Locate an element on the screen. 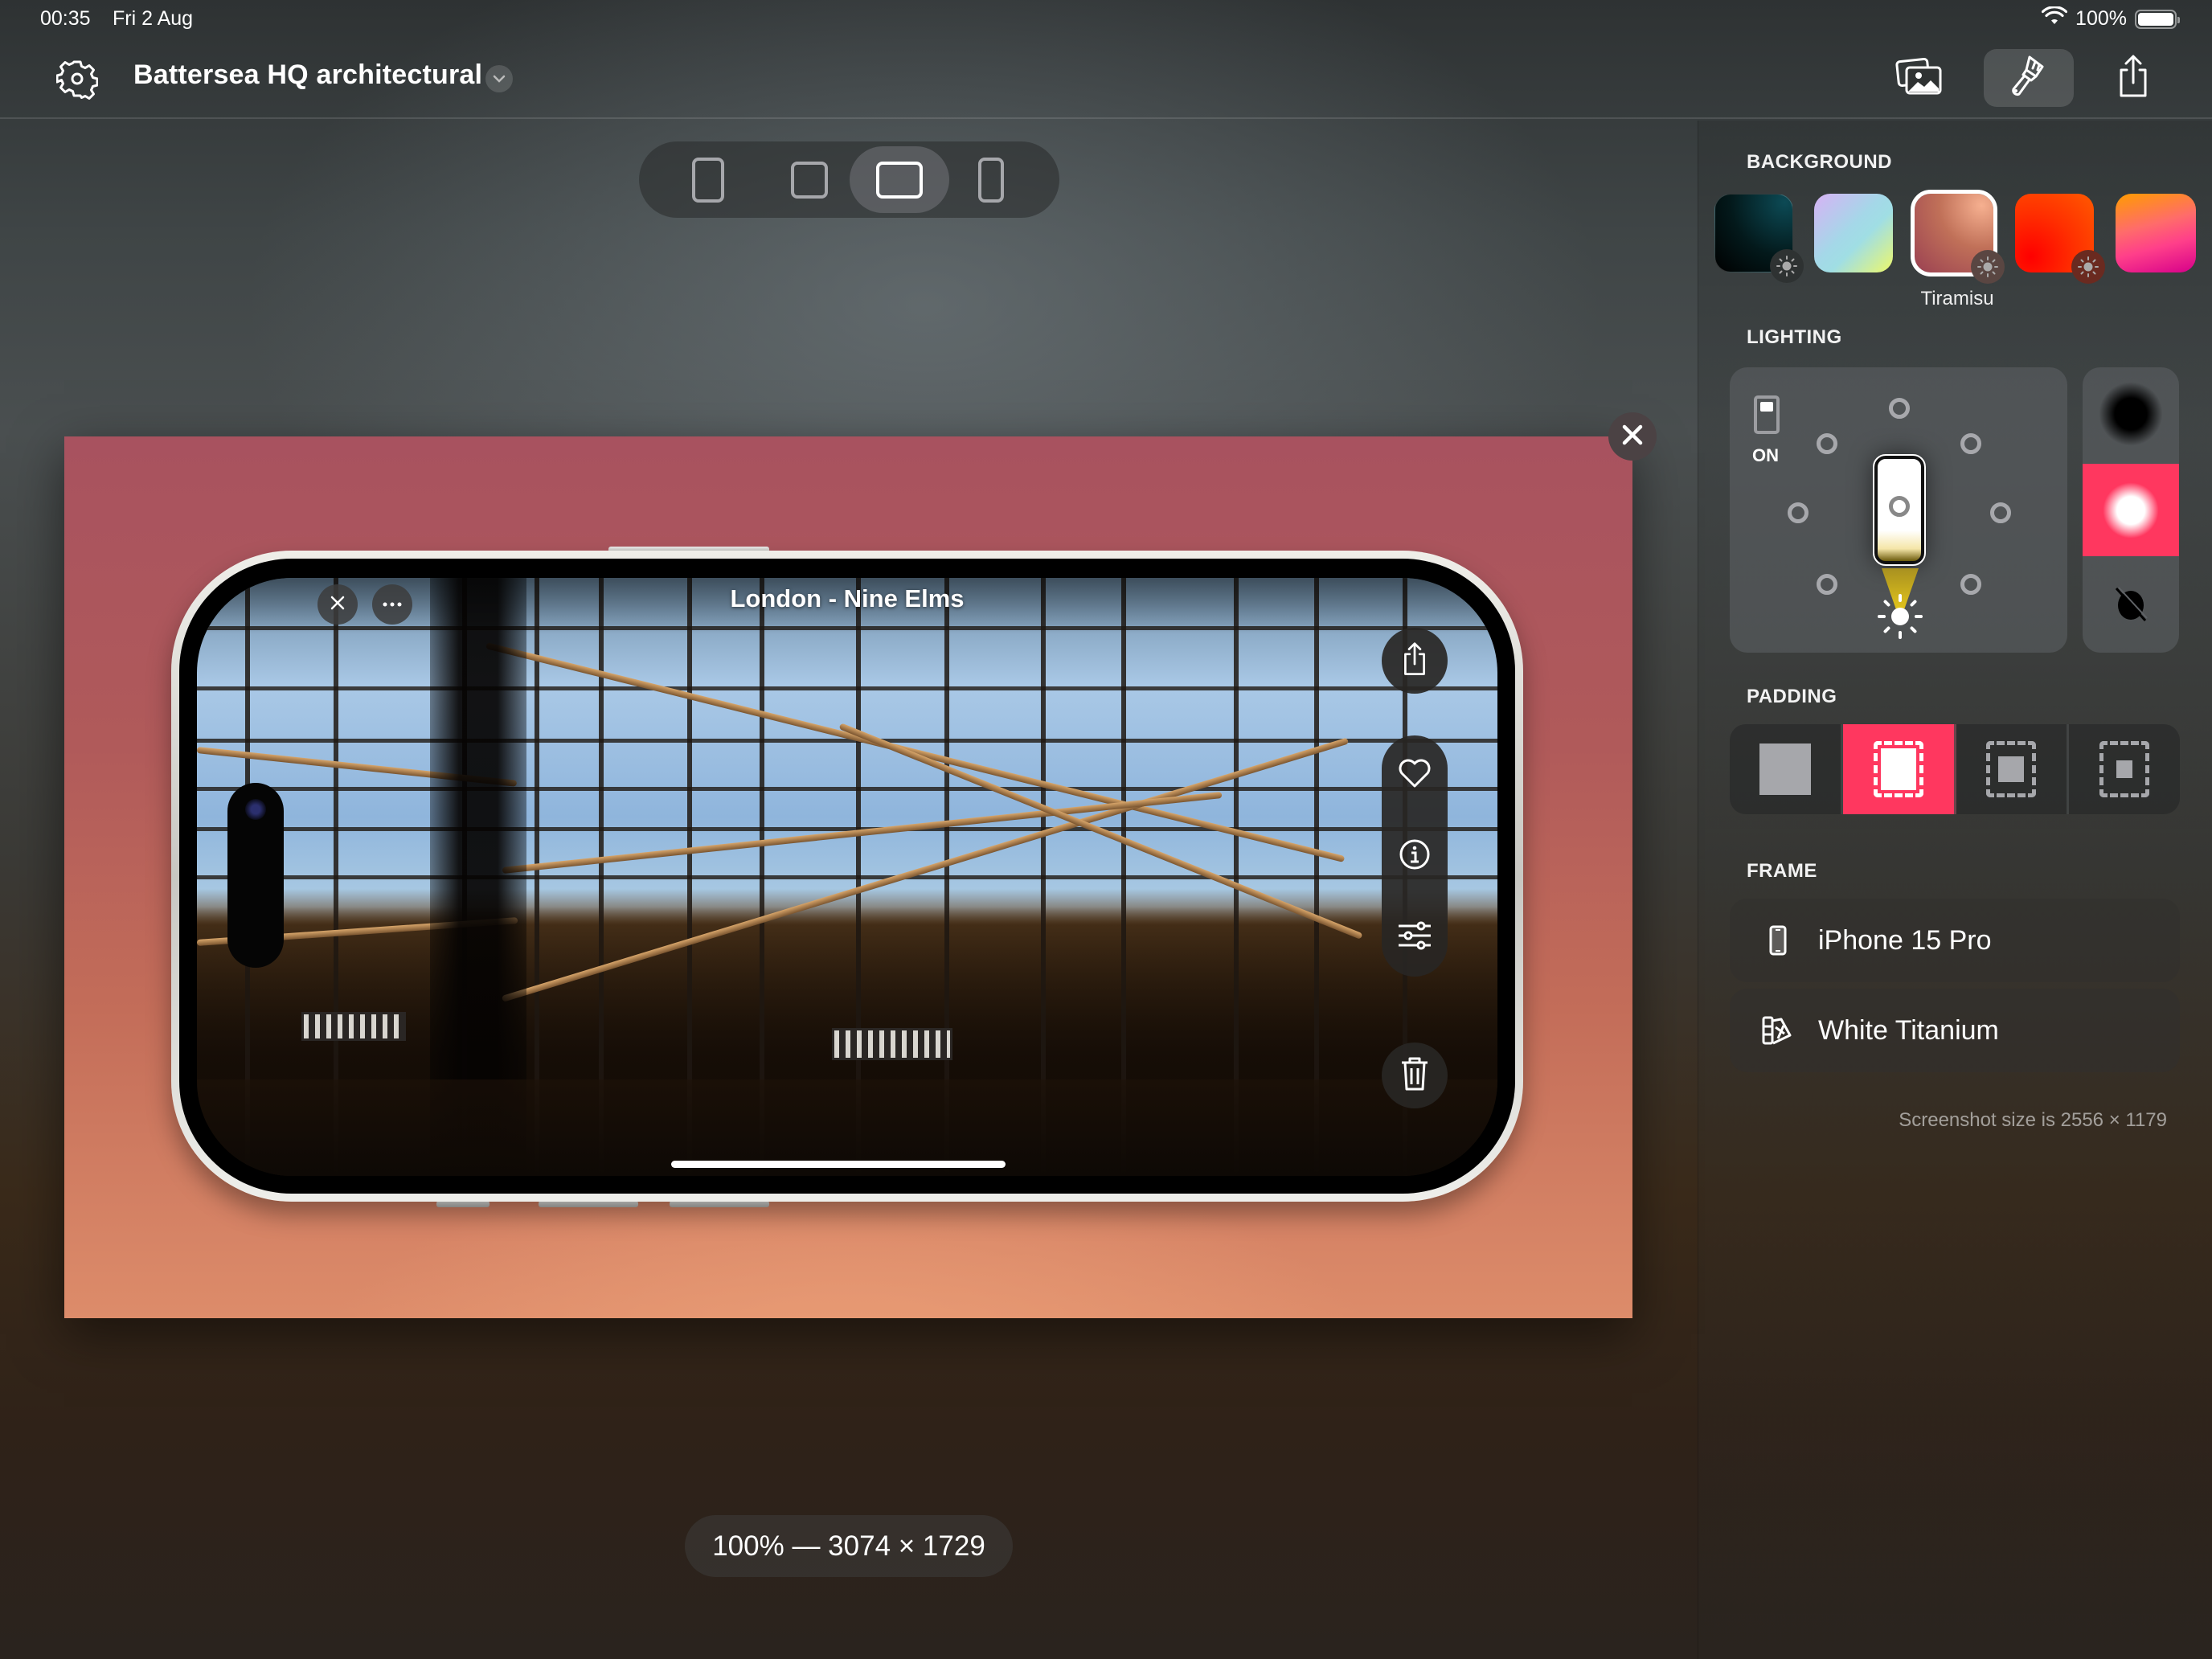 Image resolution: width=2212 pixels, height=1659 pixels. chevron-down-icon is located at coordinates (499, 78).